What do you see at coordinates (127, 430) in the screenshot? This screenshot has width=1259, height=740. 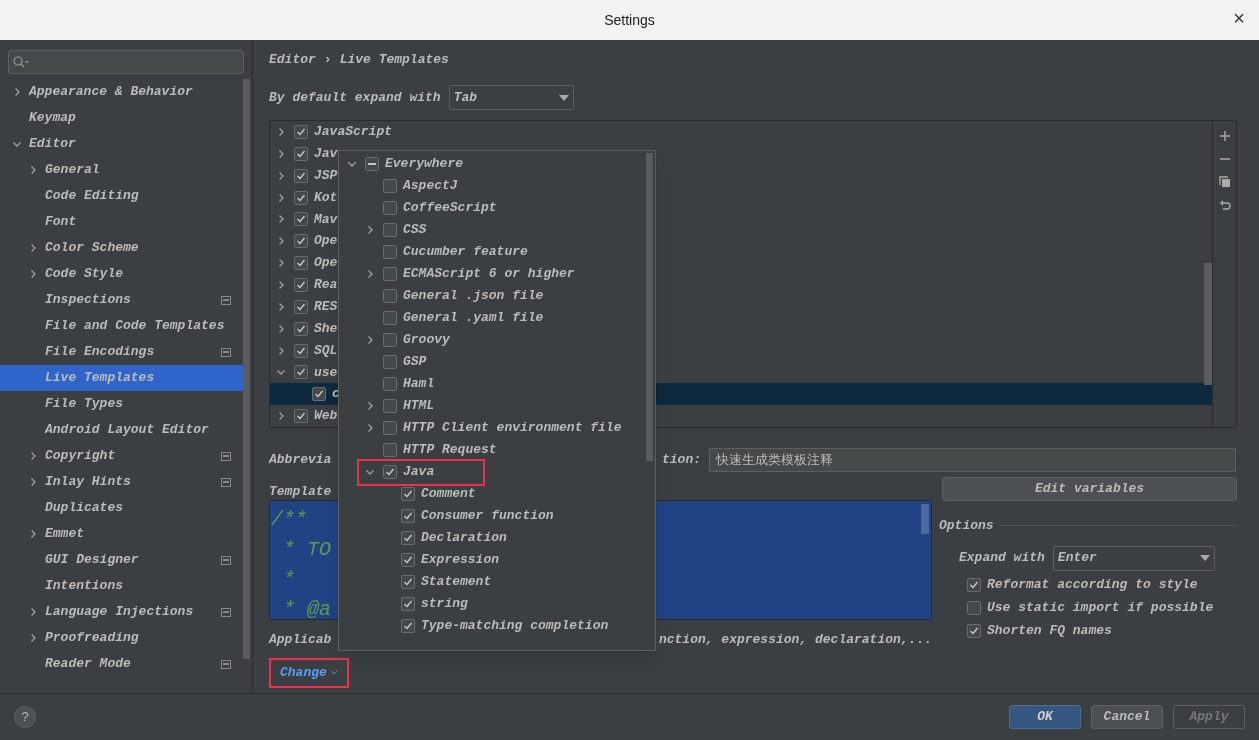 I see `sidebar-label: Android Layout Editor` at bounding box center [127, 430].